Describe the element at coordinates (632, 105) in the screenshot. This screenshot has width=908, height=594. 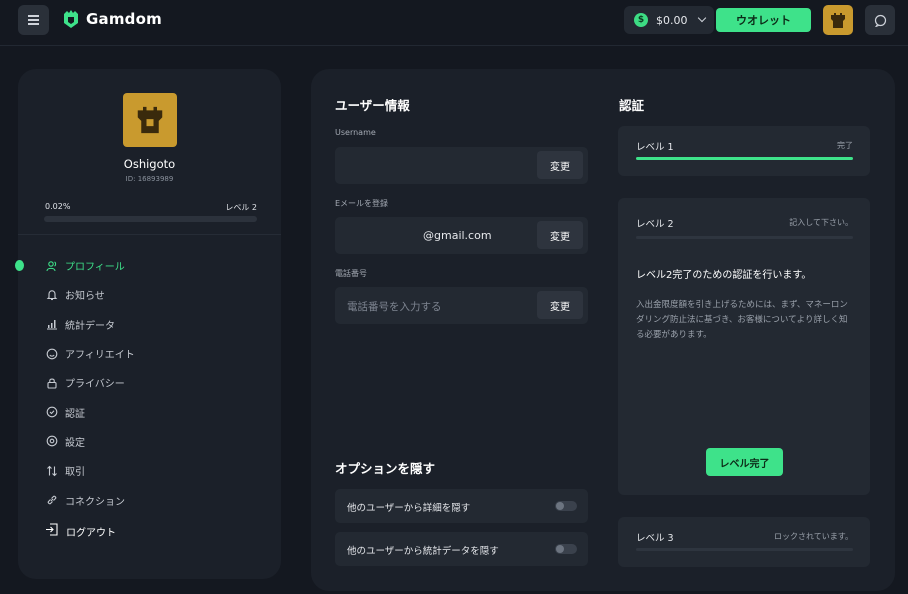
I see `verification-title: 認証` at that location.